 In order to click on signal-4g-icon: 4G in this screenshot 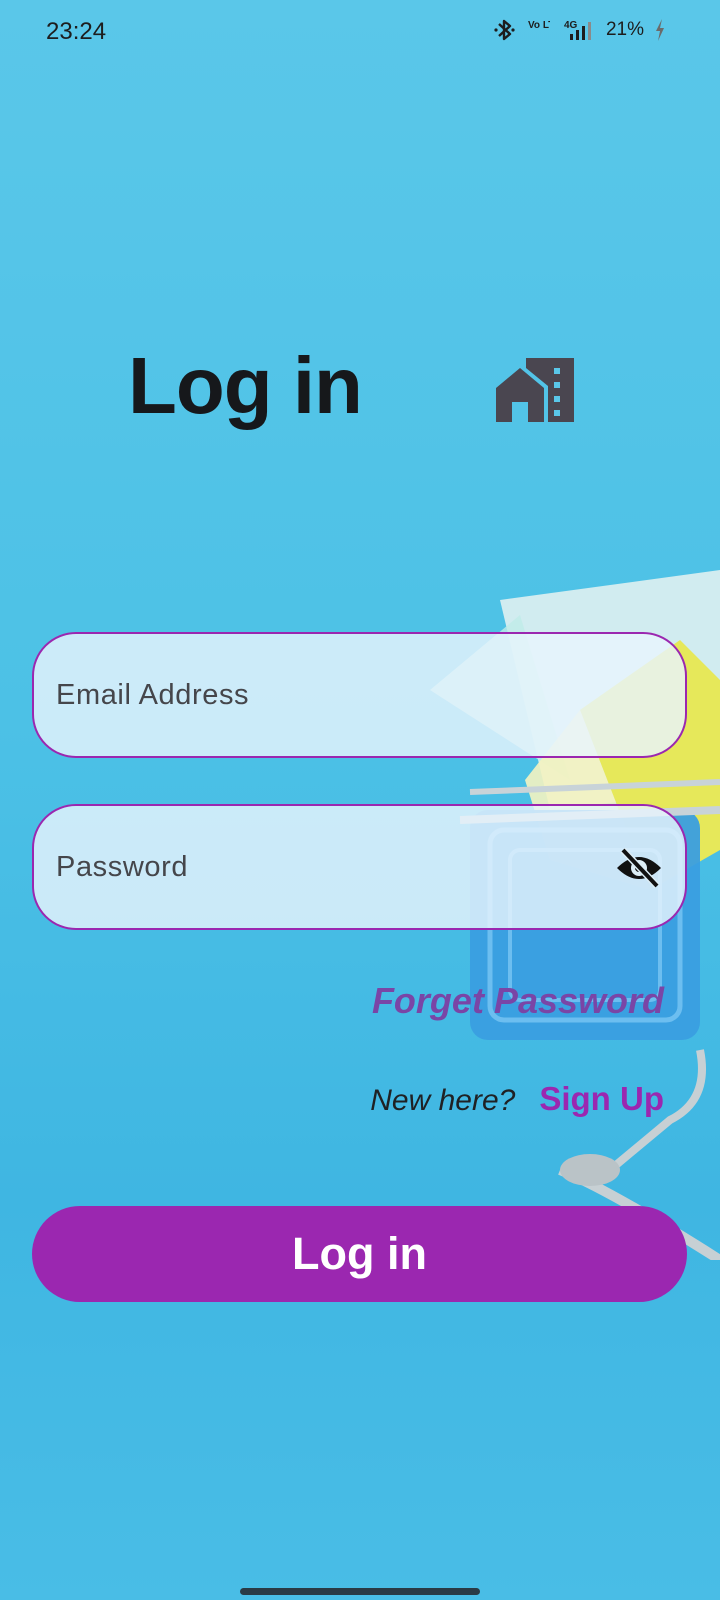, I will do `click(577, 30)`.